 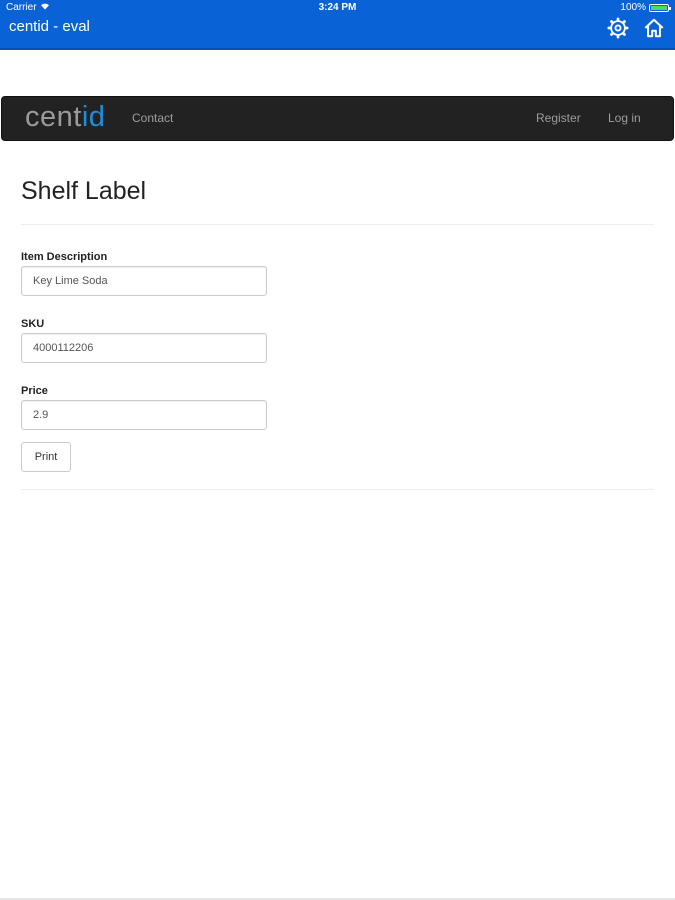 What do you see at coordinates (624, 118) in the screenshot?
I see `nav-login-link: Log in` at bounding box center [624, 118].